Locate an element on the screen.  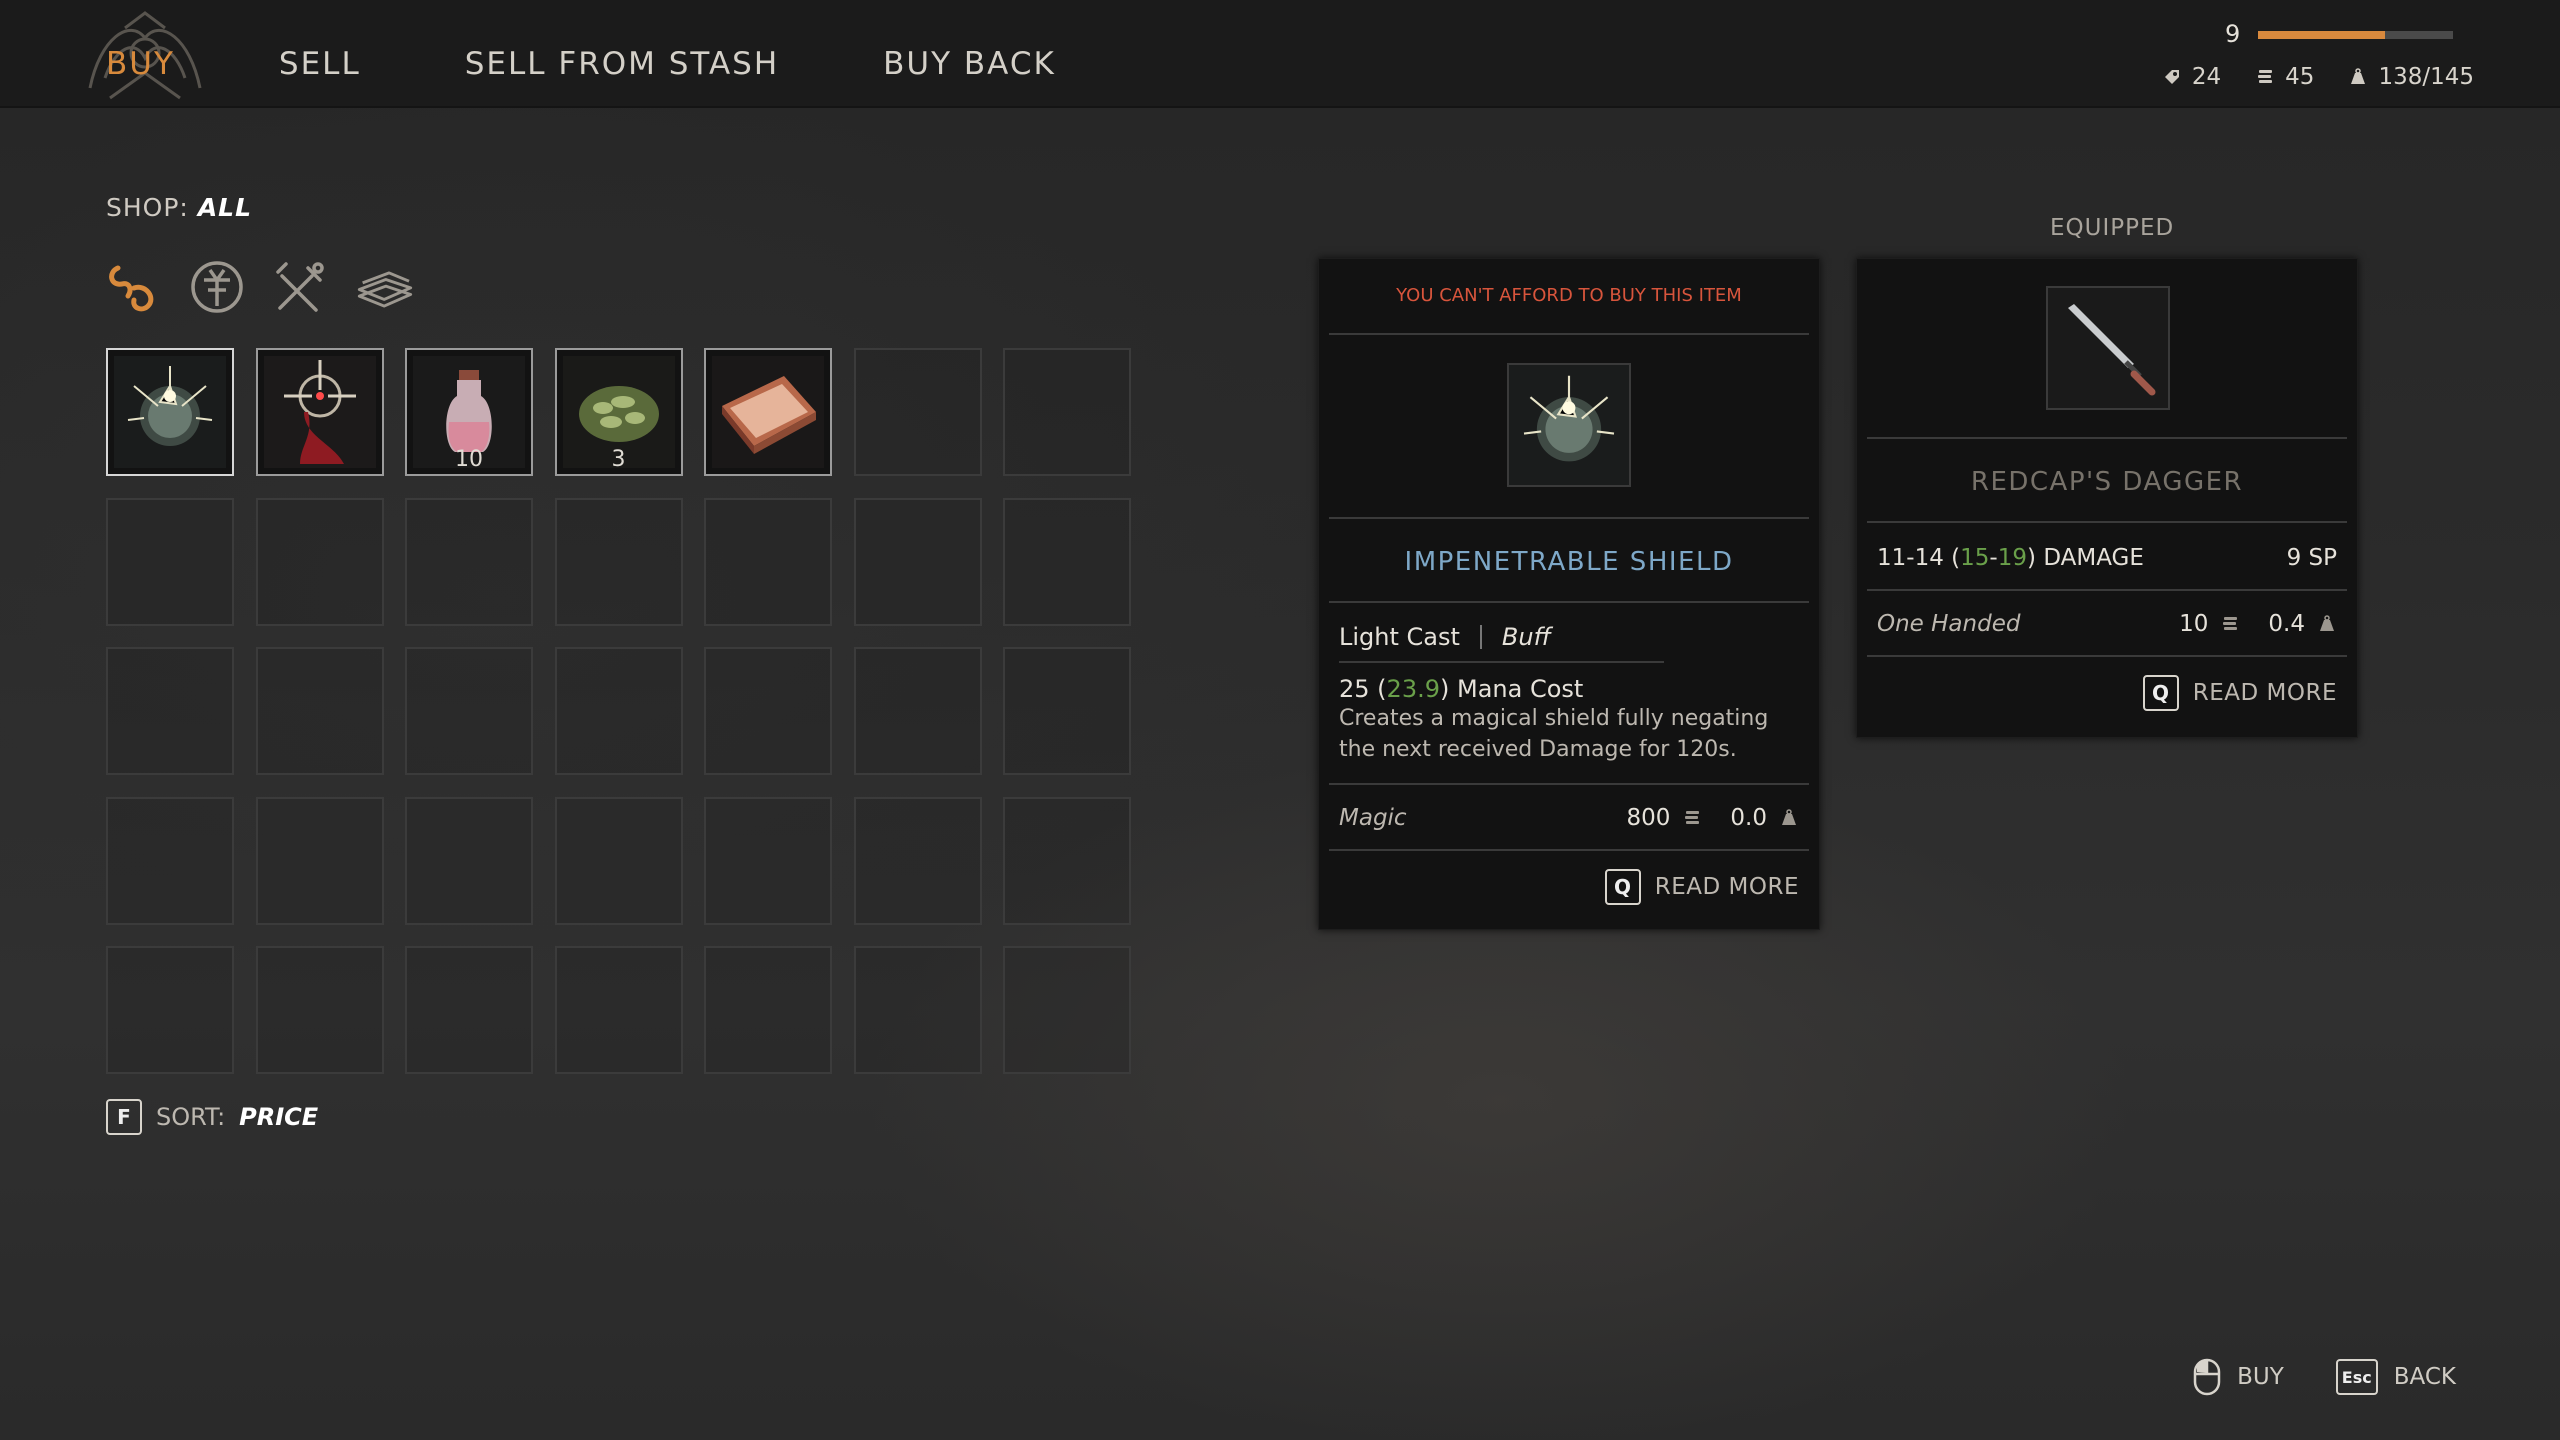
impenetrable-shield-item is located at coordinates (170, 412).